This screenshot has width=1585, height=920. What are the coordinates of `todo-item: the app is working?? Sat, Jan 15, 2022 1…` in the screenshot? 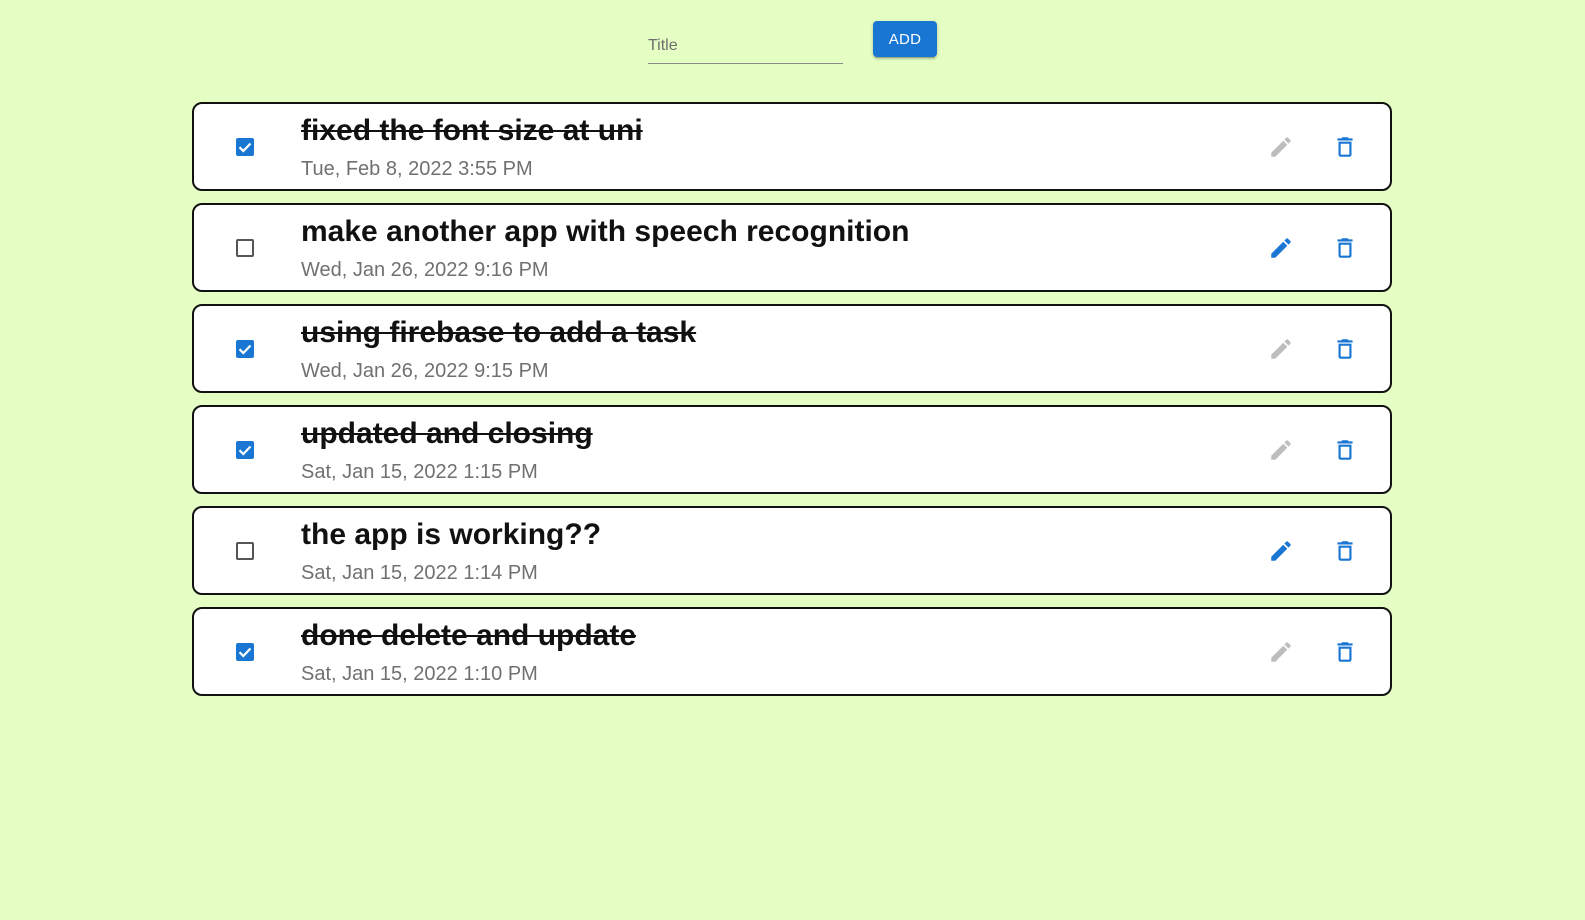 It's located at (792, 550).